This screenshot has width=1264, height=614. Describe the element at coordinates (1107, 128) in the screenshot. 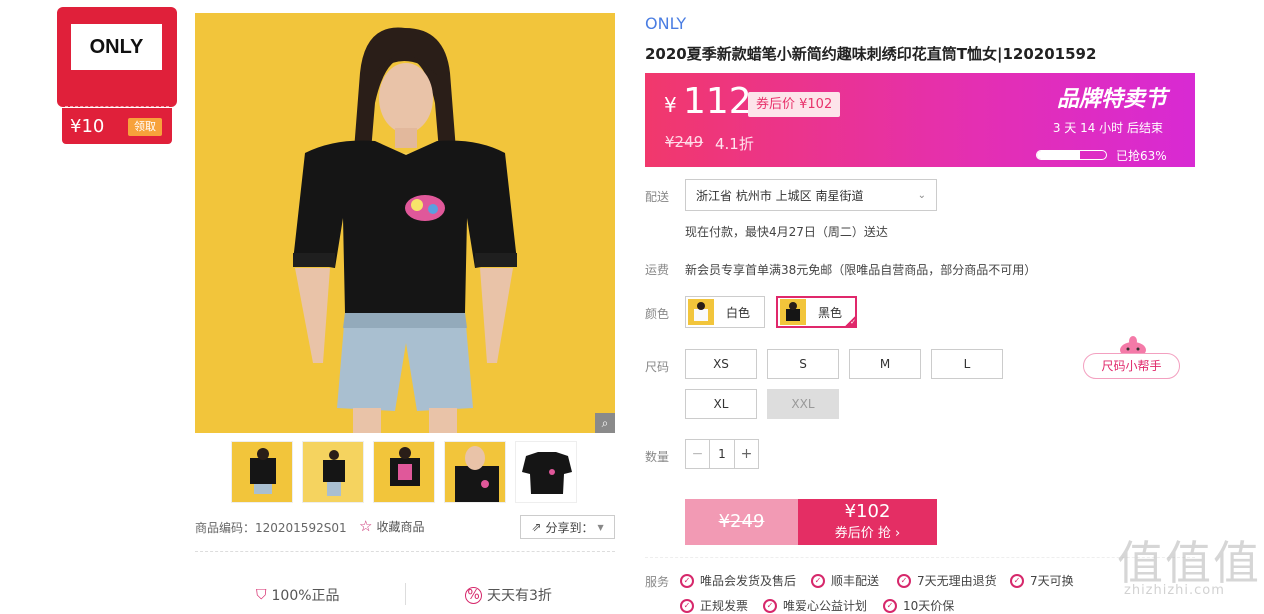

I see `countdown: 3 天 14 小时 后结束` at that location.